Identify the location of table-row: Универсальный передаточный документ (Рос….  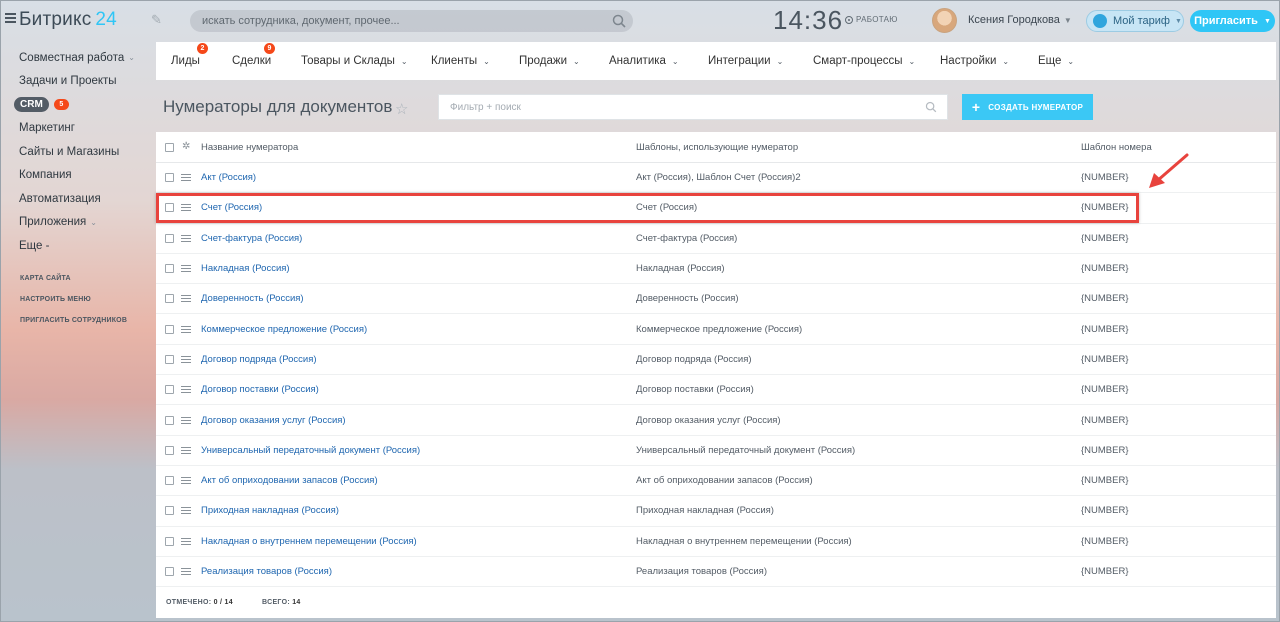
(716, 451).